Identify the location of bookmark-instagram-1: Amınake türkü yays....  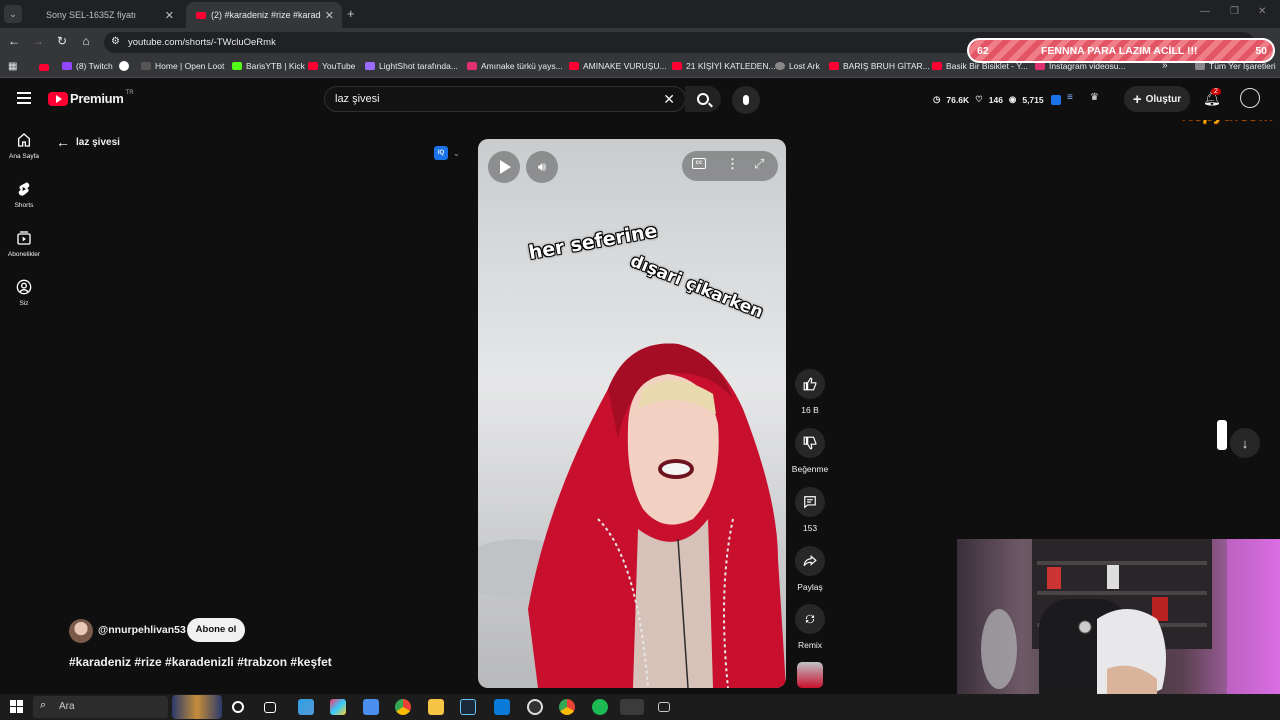
(515, 66).